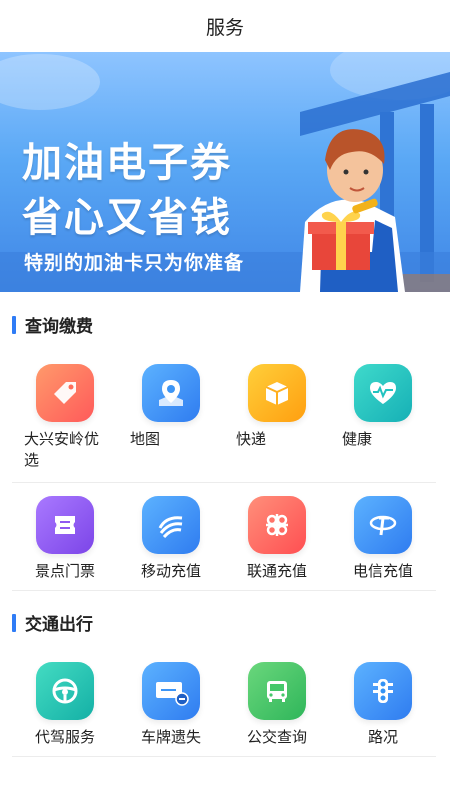 This screenshot has width=450, height=800. Describe the element at coordinates (145, 439) in the screenshot. I see `service-label: 地图` at that location.